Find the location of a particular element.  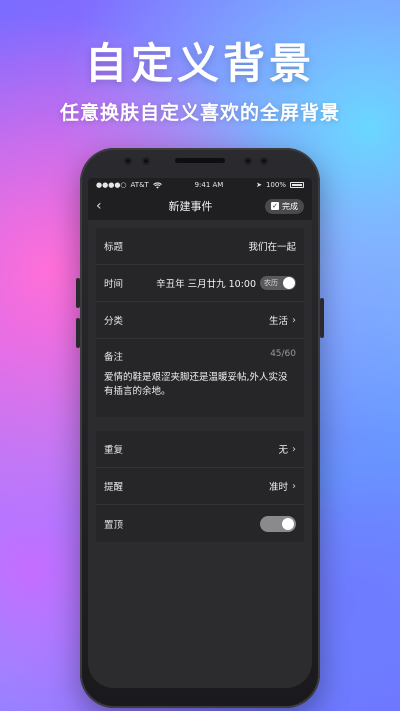

repeat-value: 无 is located at coordinates (283, 450).